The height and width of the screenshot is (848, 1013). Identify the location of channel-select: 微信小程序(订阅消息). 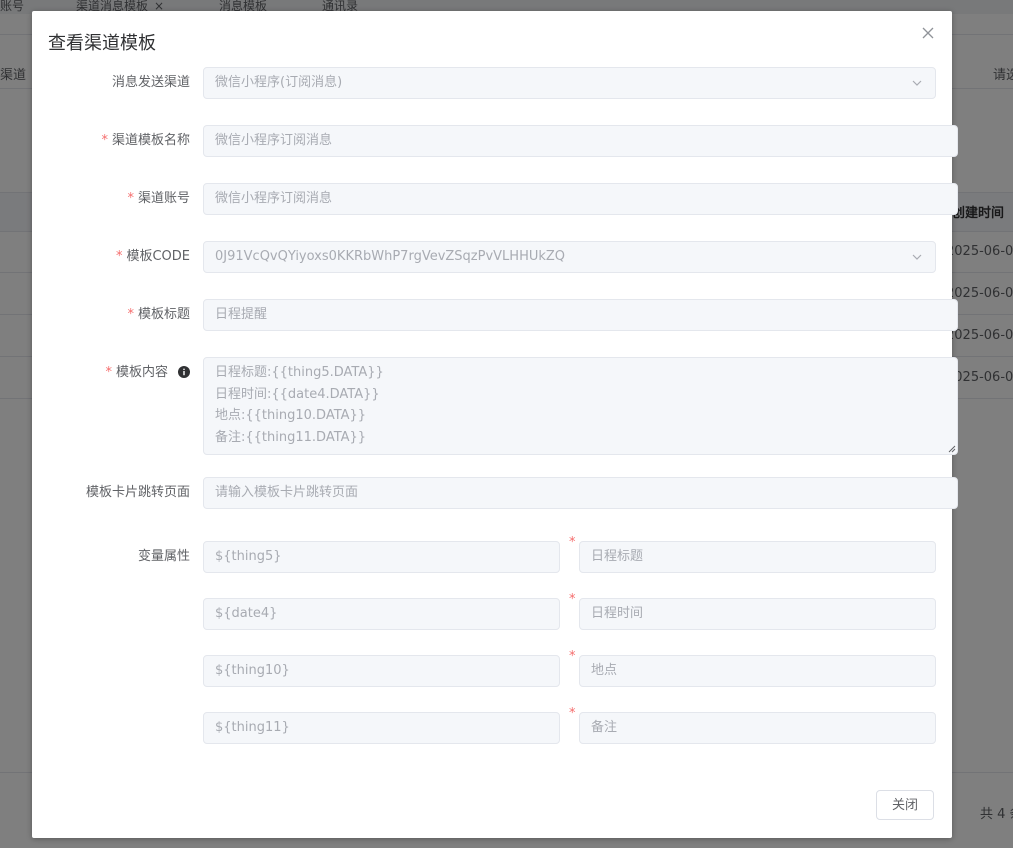
(569, 83).